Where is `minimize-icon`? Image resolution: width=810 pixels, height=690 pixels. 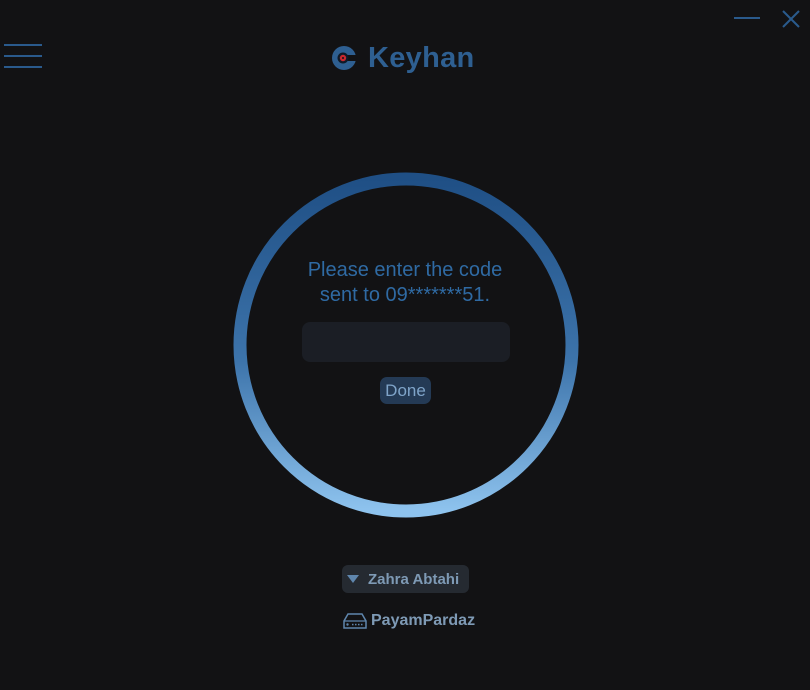
minimize-icon is located at coordinates (747, 18).